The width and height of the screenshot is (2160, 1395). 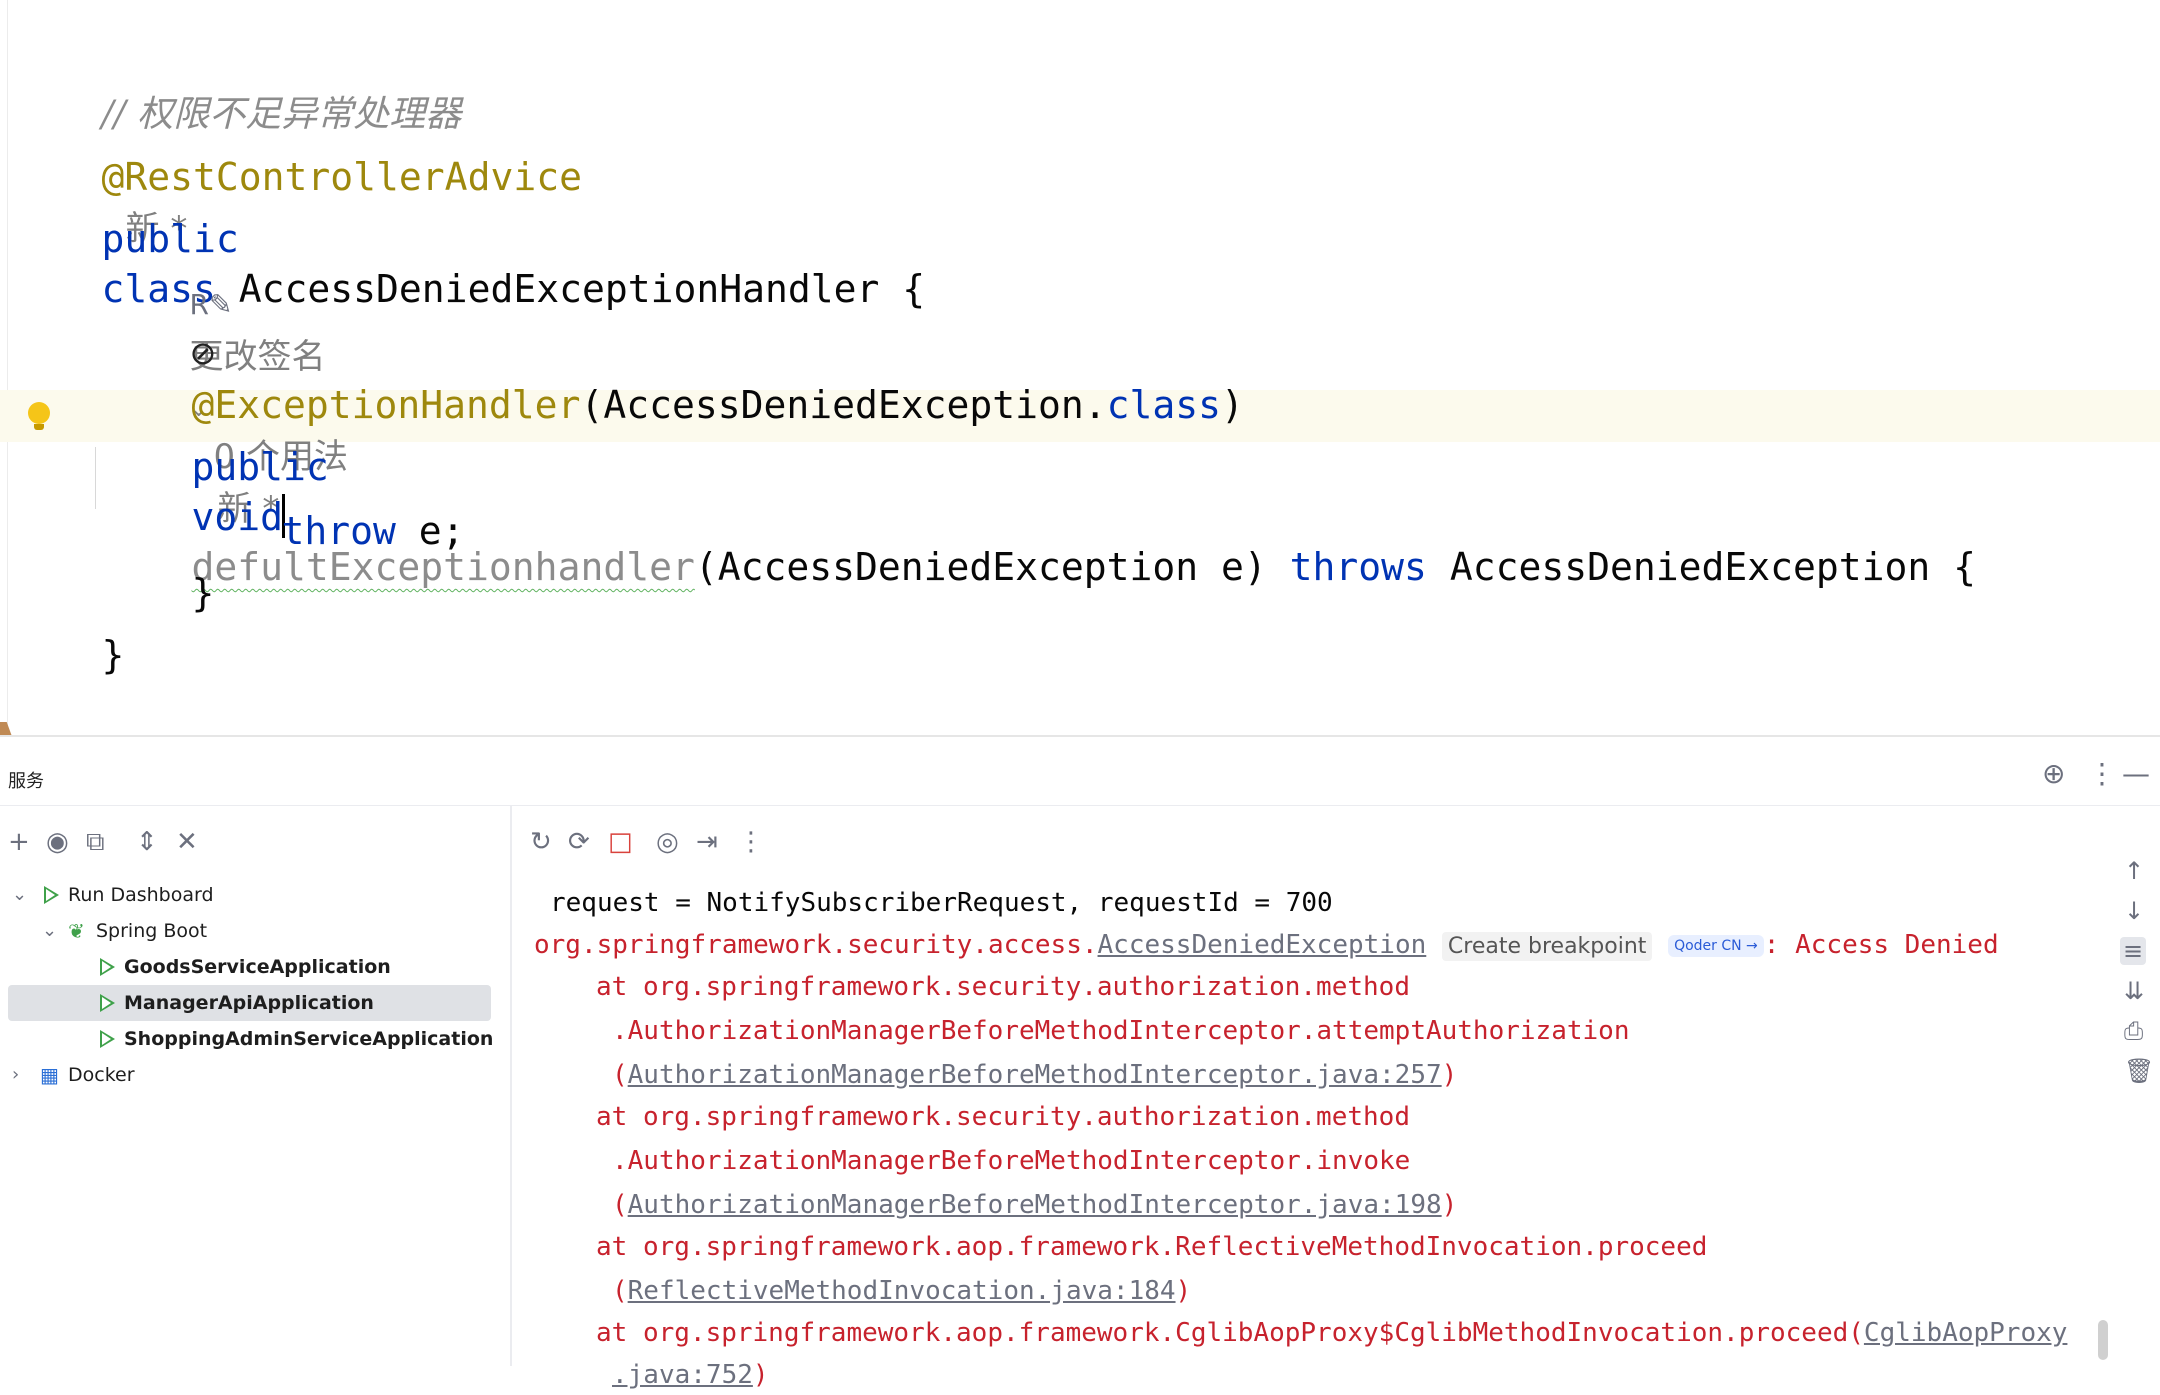 I want to click on lightbulb-icon, so click(x=39, y=416).